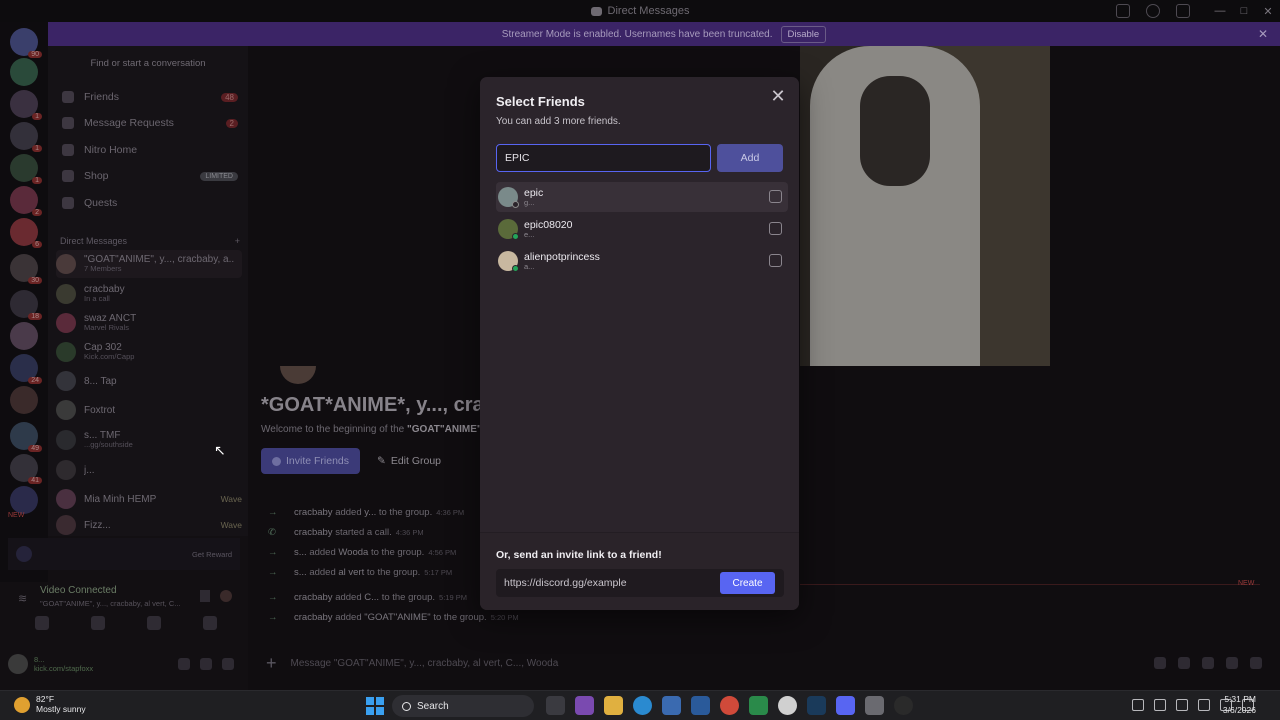  What do you see at coordinates (231, 525) in the screenshot?
I see `wave-button: Wave` at bounding box center [231, 525].